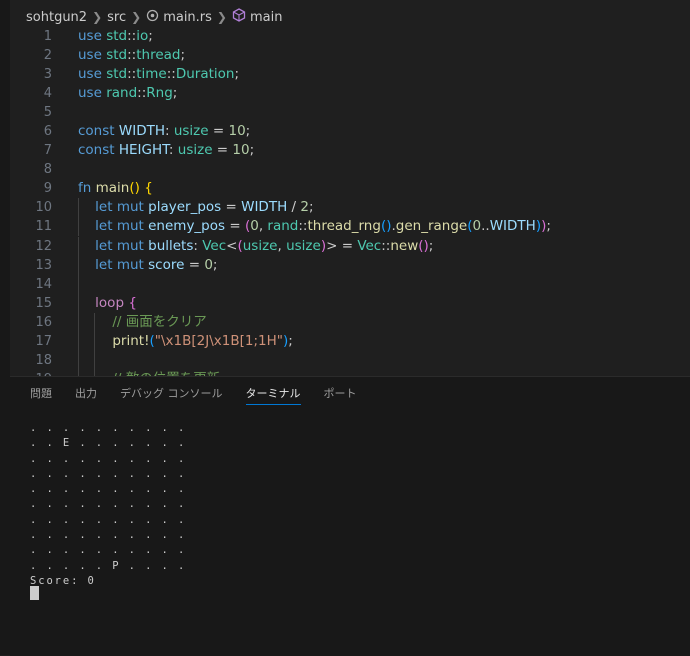 This screenshot has height=656, width=690. I want to click on line-number: 9, so click(47, 189).